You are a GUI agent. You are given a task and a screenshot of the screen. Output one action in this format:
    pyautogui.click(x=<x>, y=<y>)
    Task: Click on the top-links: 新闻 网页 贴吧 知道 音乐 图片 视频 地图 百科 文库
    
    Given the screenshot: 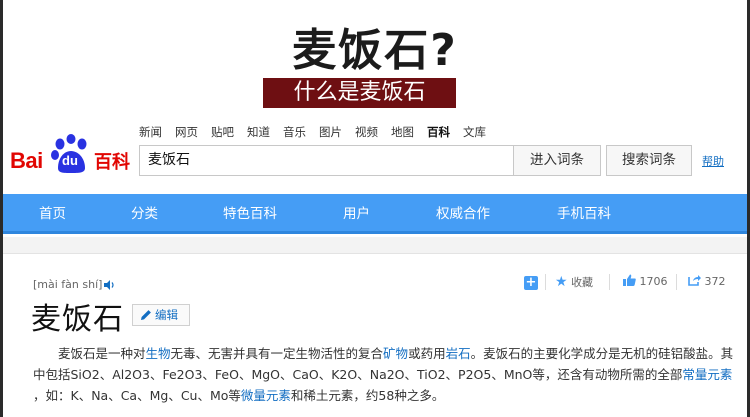 What is the action you would take?
    pyautogui.click(x=319, y=132)
    